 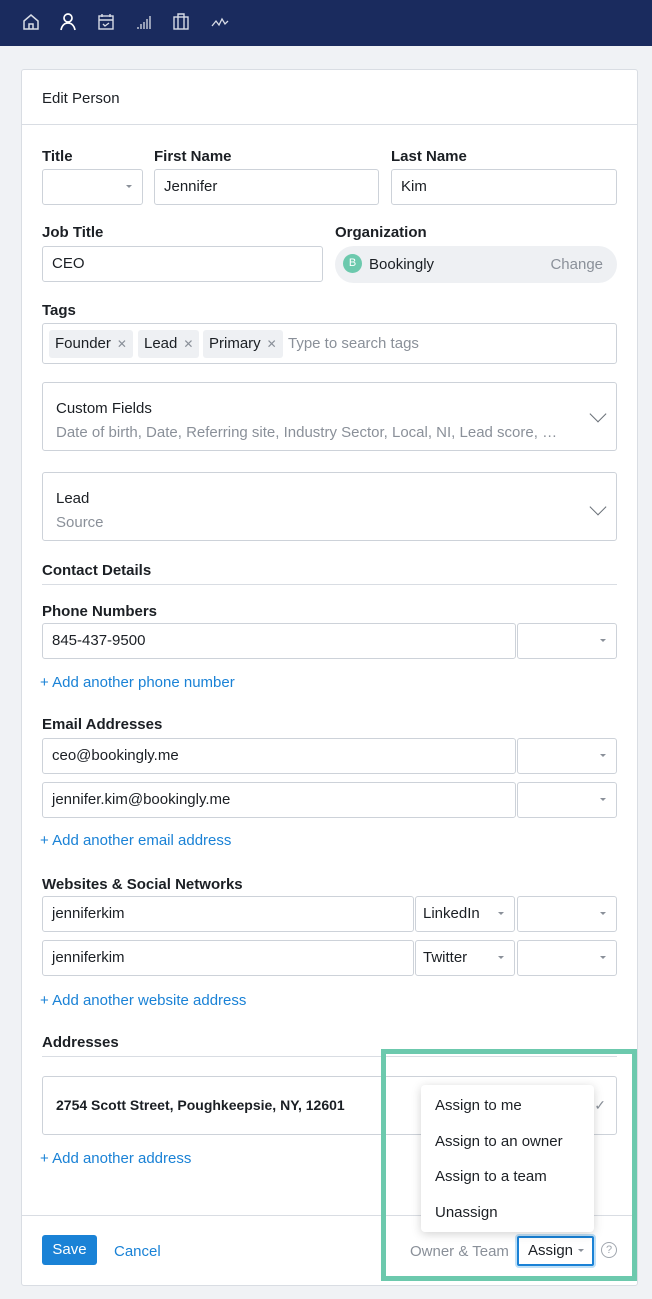 I want to click on phone-type-select, so click(x=567, y=641).